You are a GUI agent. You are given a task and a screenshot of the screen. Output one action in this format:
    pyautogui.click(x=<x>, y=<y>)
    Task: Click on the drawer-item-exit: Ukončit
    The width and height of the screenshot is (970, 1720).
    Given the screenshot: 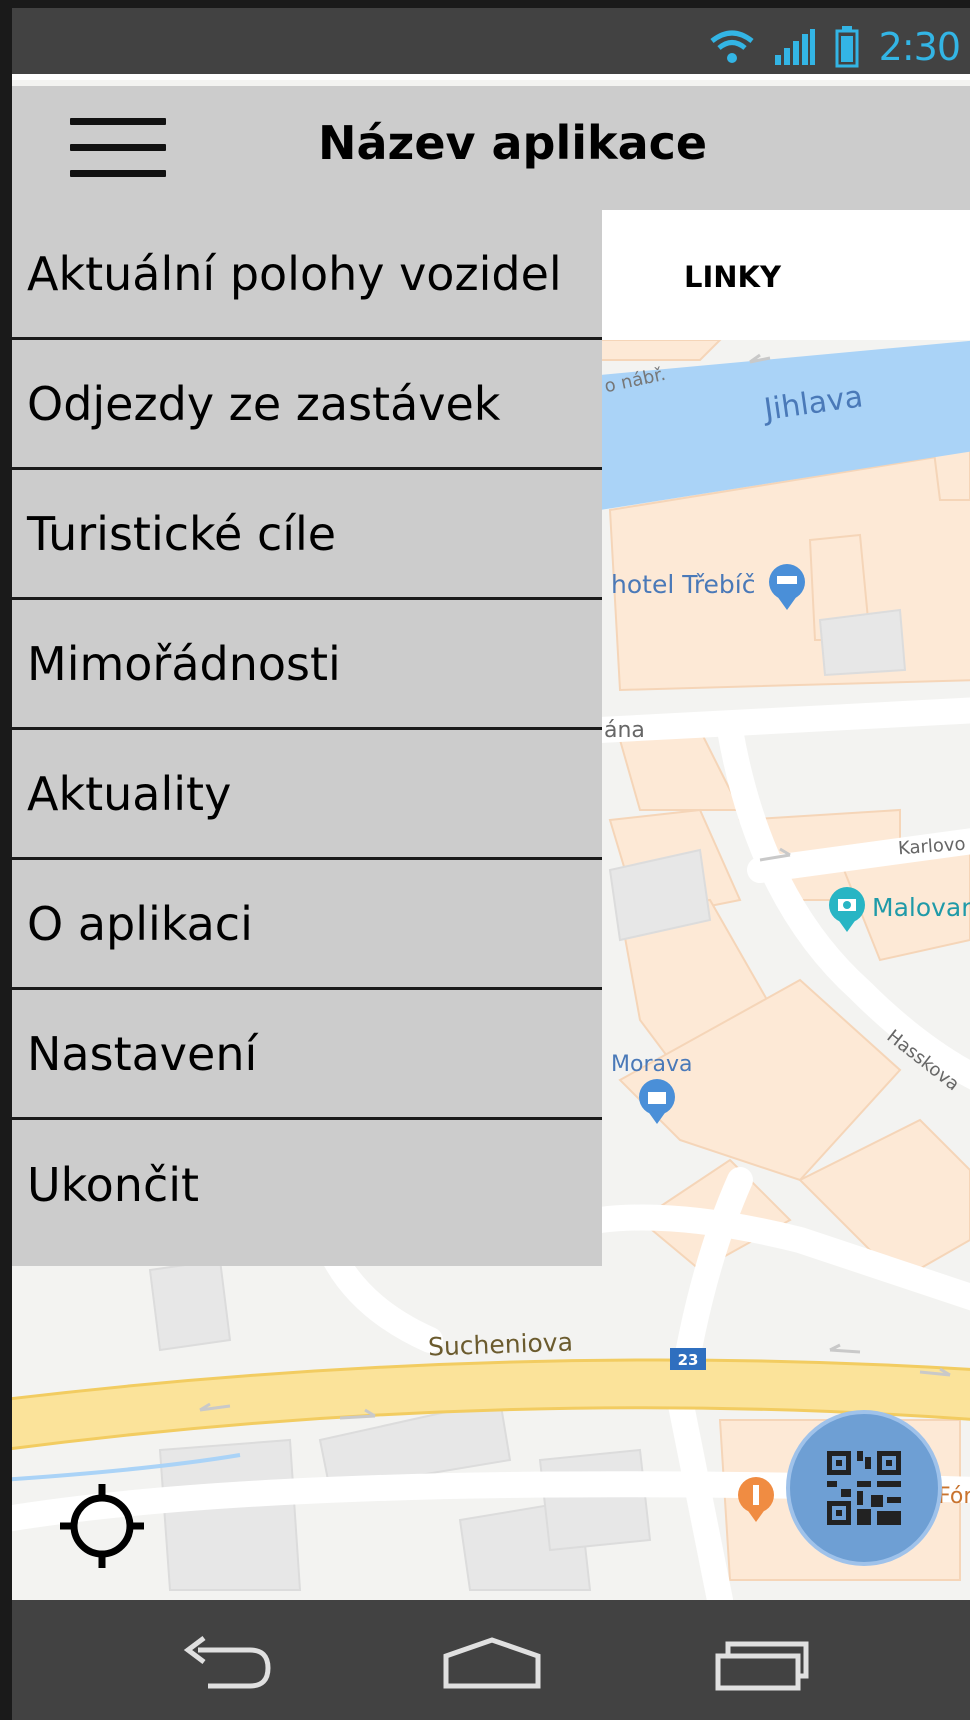 What is the action you would take?
    pyautogui.click(x=307, y=1185)
    